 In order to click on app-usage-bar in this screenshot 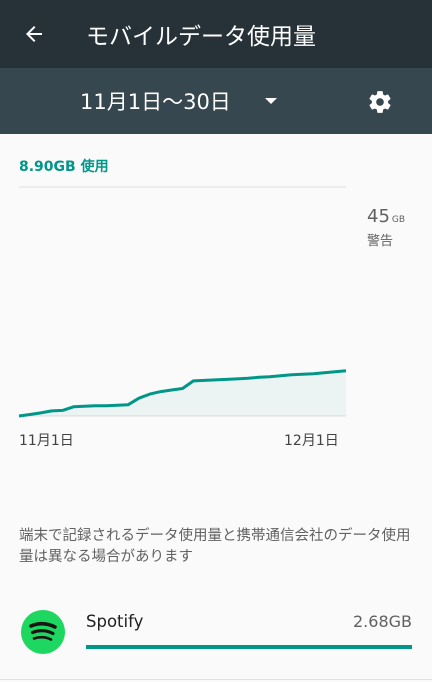, I will do `click(249, 647)`.